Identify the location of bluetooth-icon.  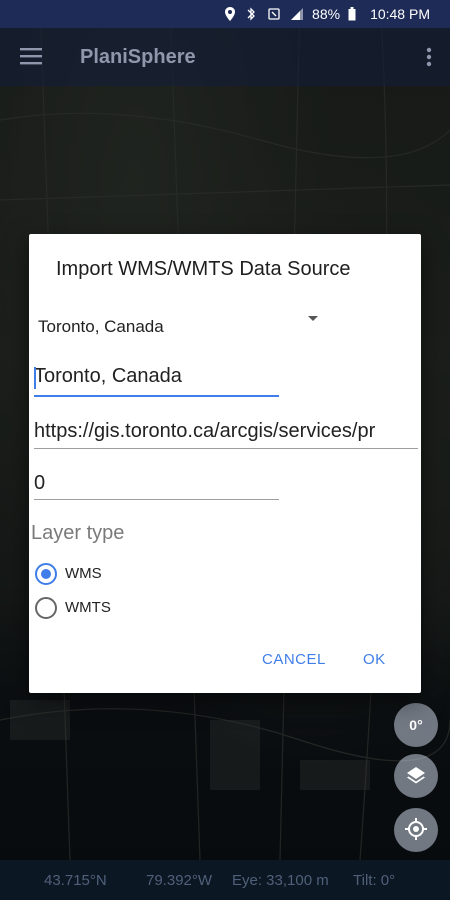
(253, 14).